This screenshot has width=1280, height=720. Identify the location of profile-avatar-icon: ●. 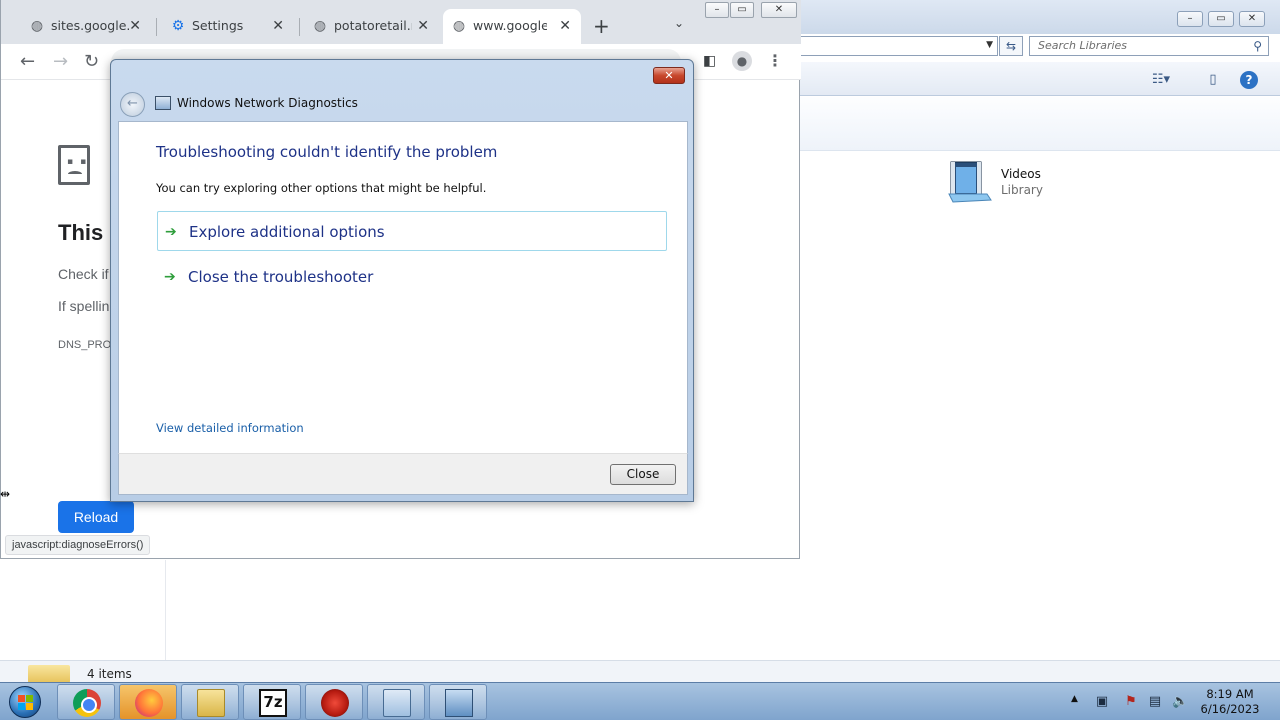
(742, 61).